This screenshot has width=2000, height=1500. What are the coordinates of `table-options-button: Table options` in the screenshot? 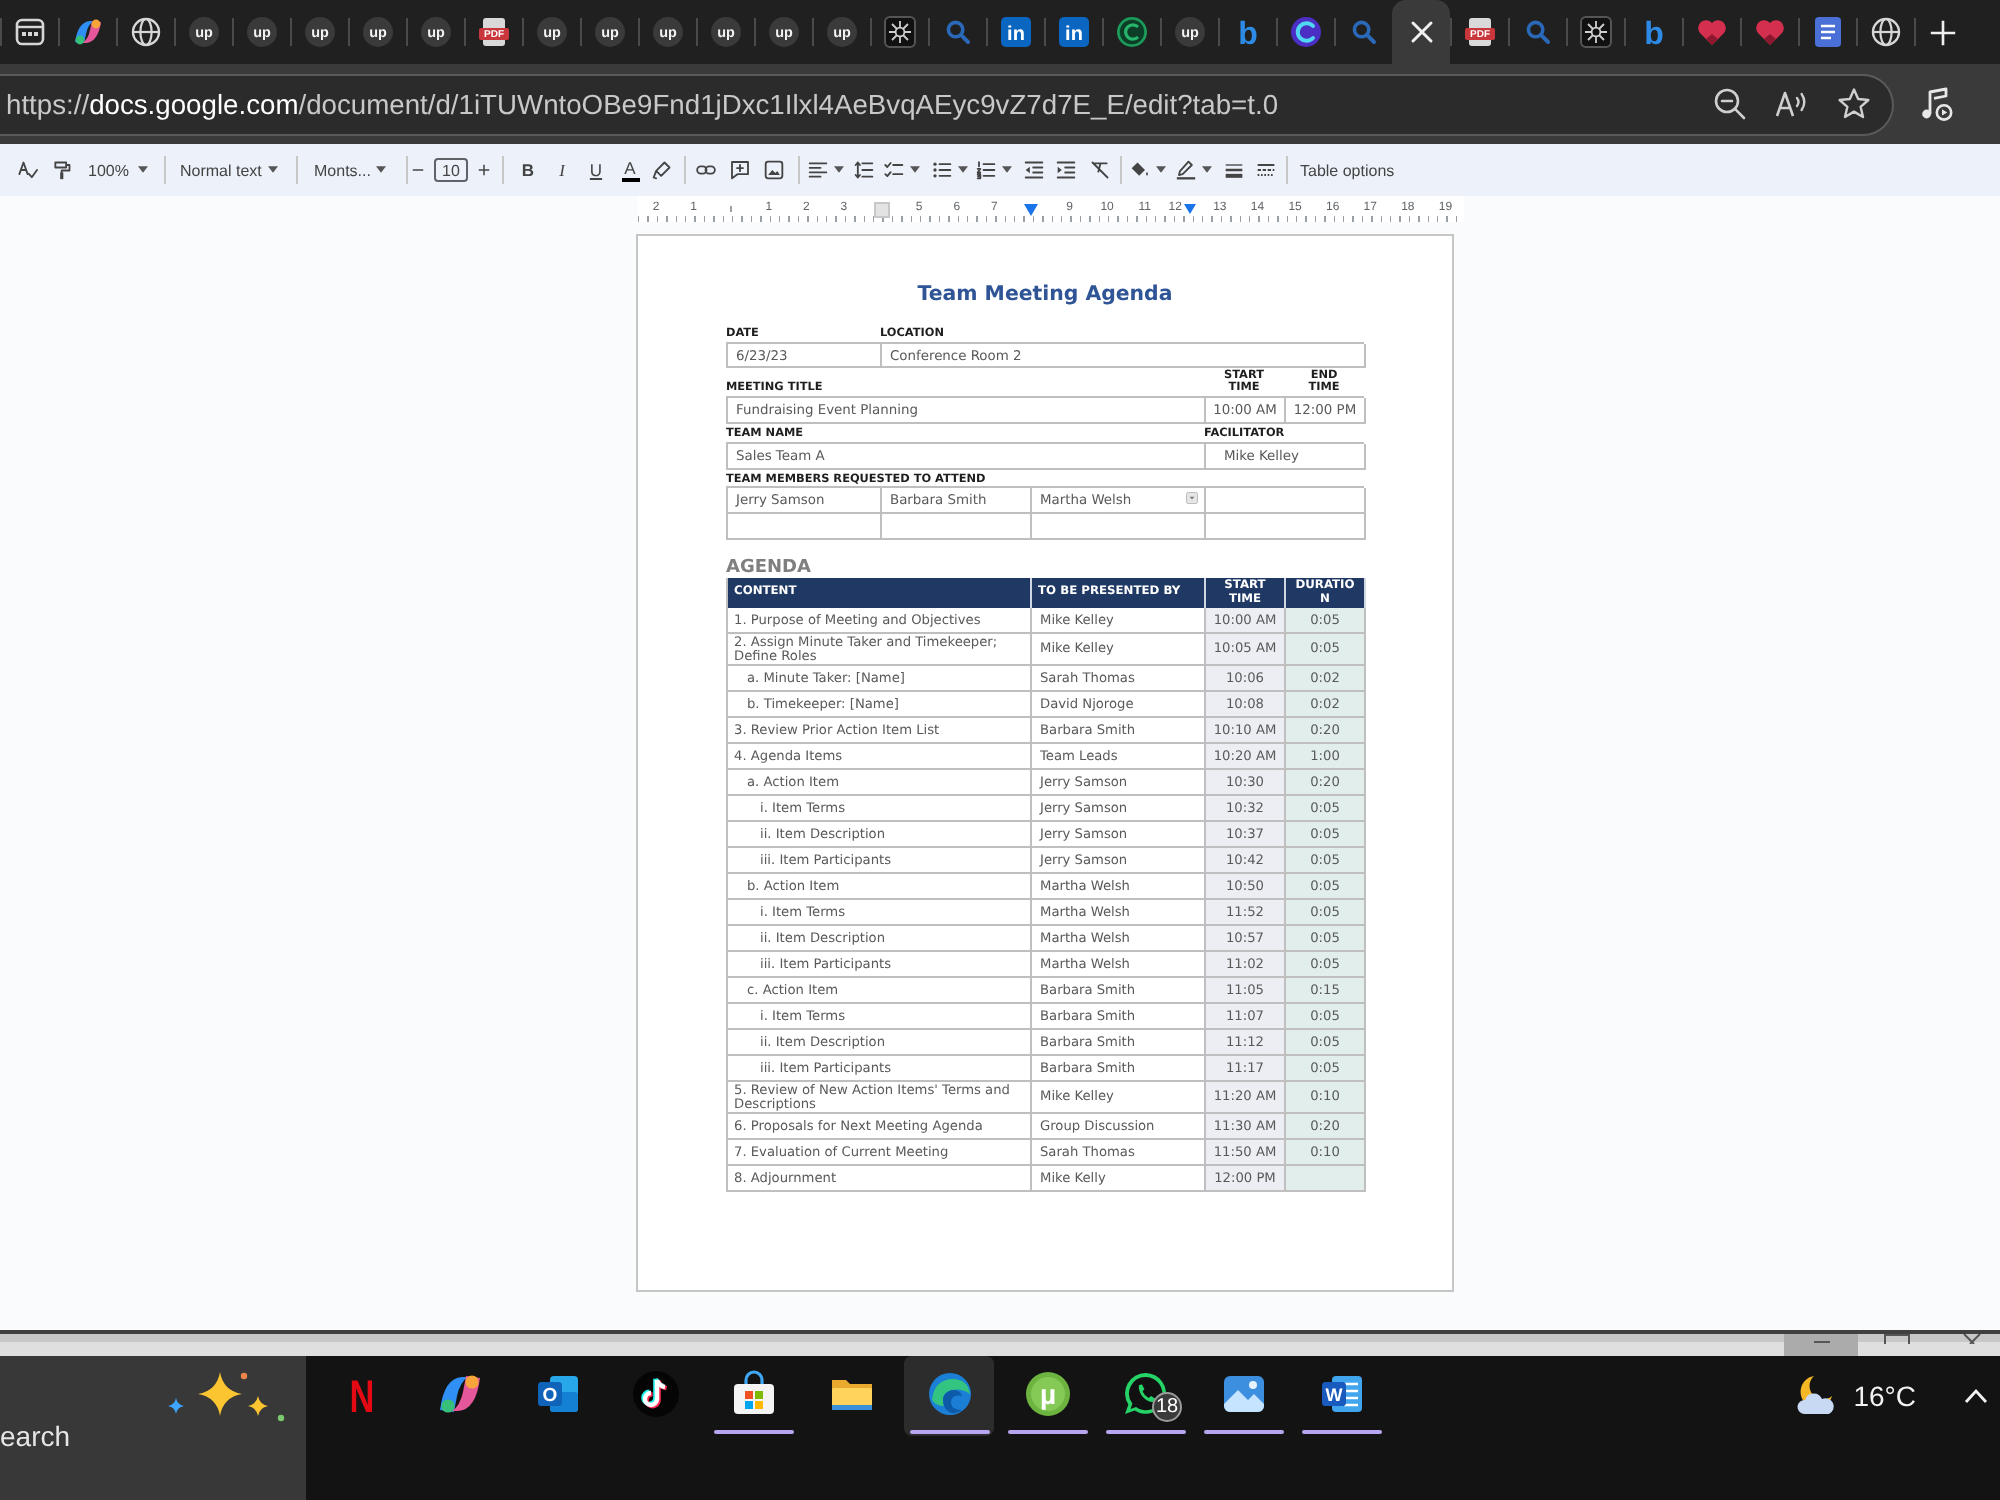 It's located at (1347, 170).